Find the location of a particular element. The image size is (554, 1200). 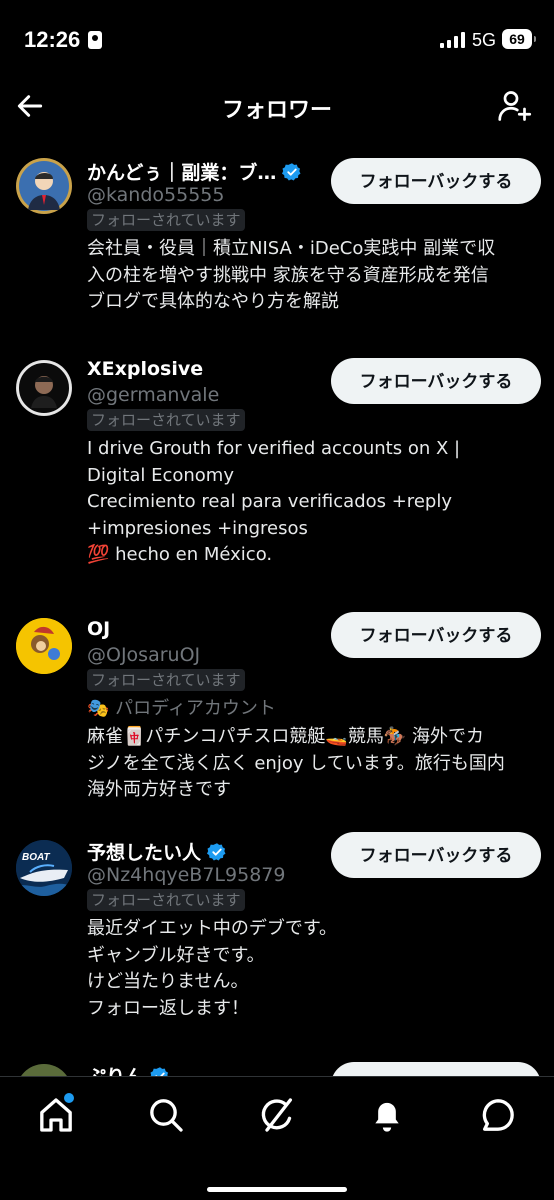

list-item: ぷりん is located at coordinates (277, 1067).